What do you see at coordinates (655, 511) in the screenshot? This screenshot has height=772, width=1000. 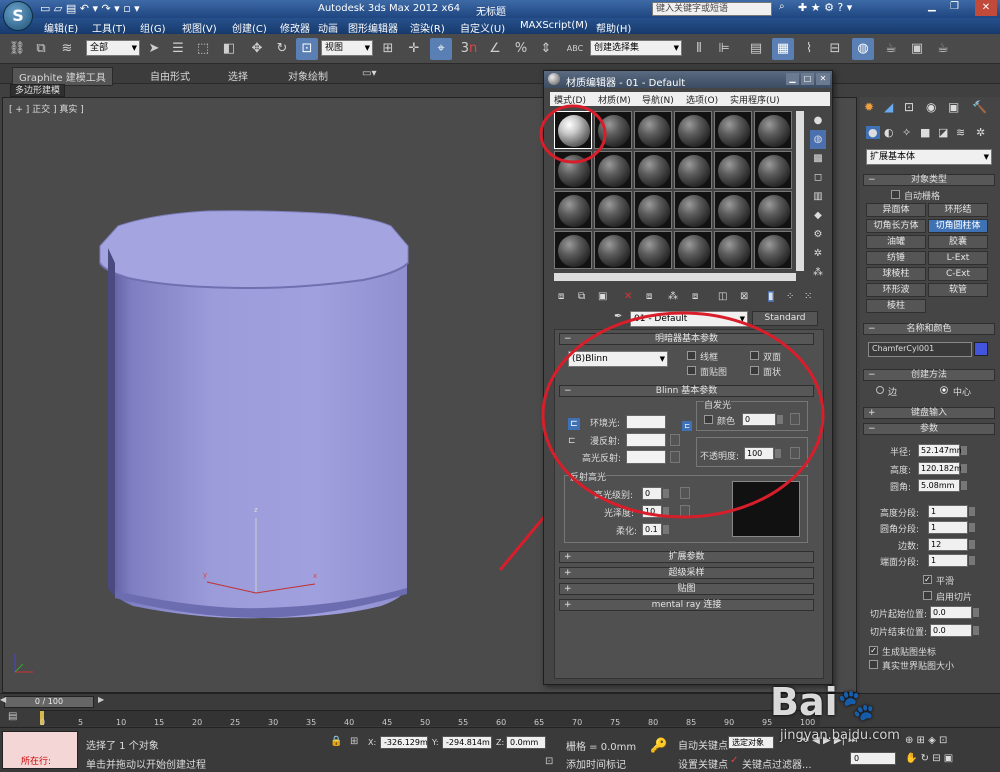 I see `glossiness-value: 10` at bounding box center [655, 511].